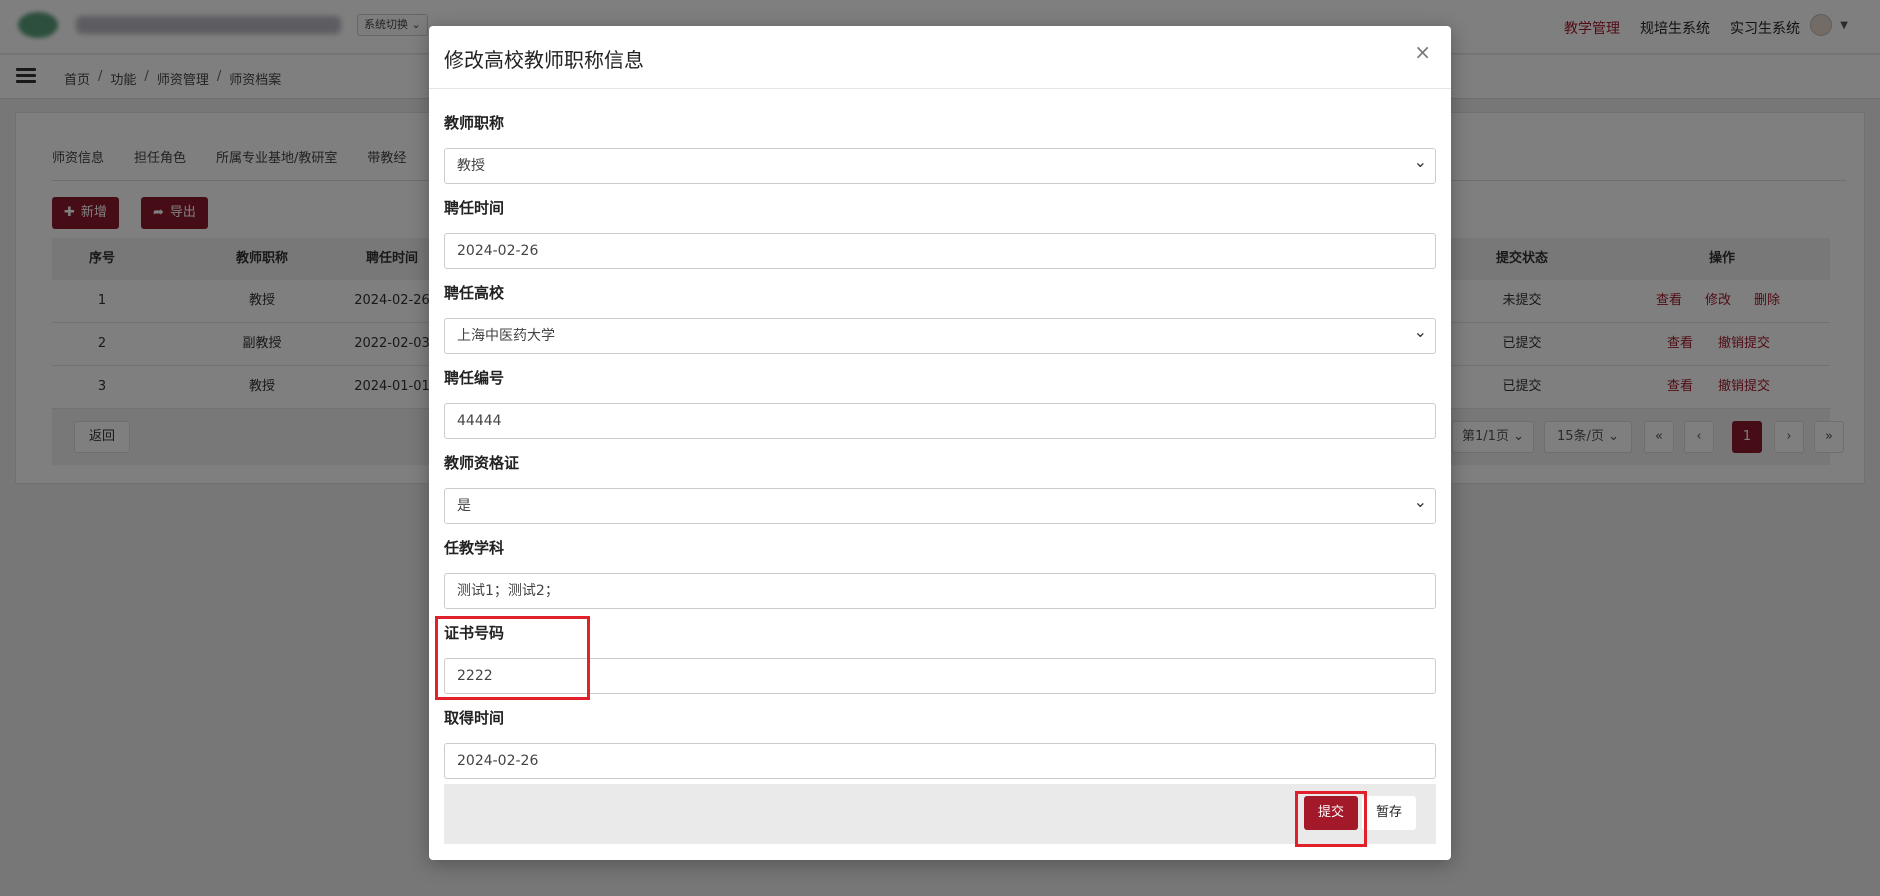 Image resolution: width=1880 pixels, height=896 pixels. What do you see at coordinates (940, 334) in the screenshot?
I see `university-select: 上海中医药大学` at bounding box center [940, 334].